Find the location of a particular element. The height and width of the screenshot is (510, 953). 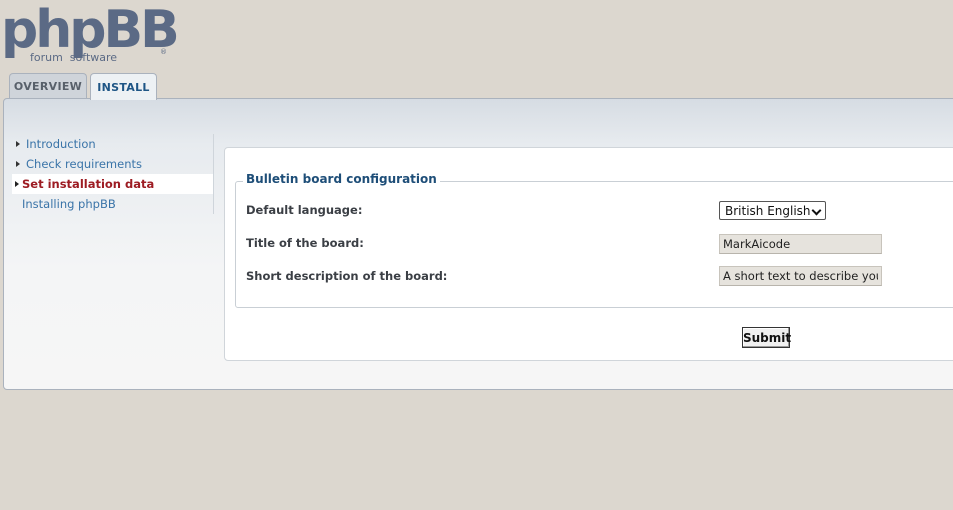

tab-overview: OVERVIEW is located at coordinates (48, 86).